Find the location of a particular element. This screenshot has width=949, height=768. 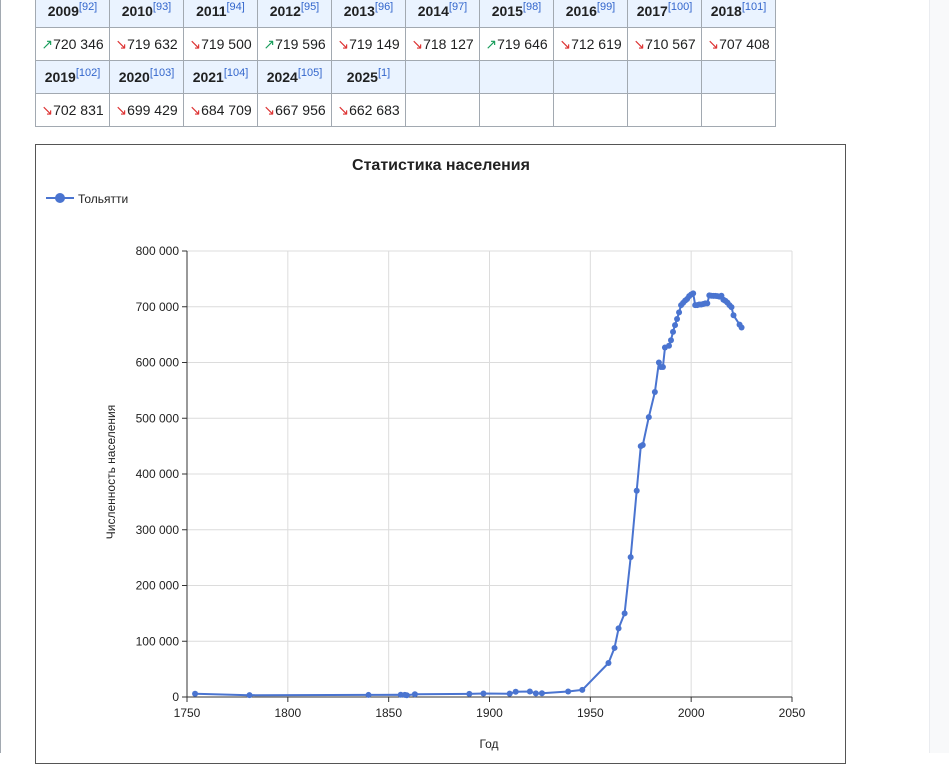

population-value-cell: ↗720 346 is located at coordinates (72, 44).